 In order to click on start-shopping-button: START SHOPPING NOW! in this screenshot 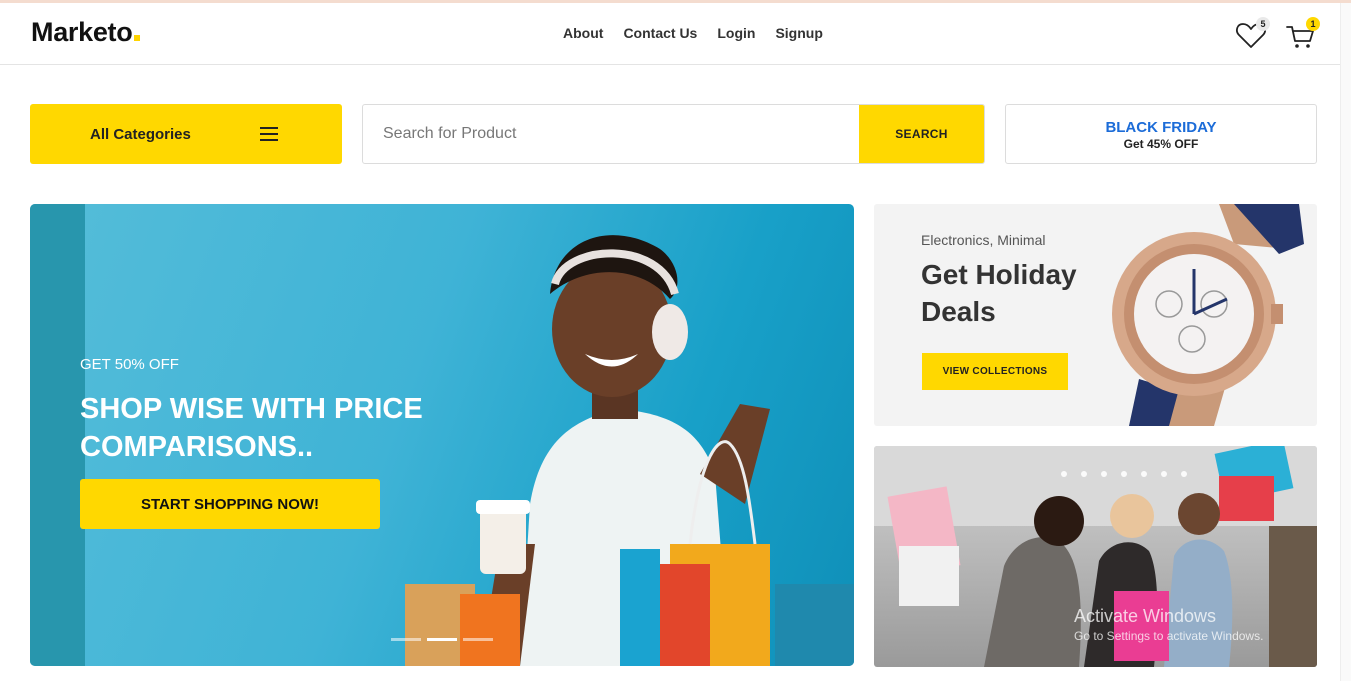, I will do `click(230, 504)`.